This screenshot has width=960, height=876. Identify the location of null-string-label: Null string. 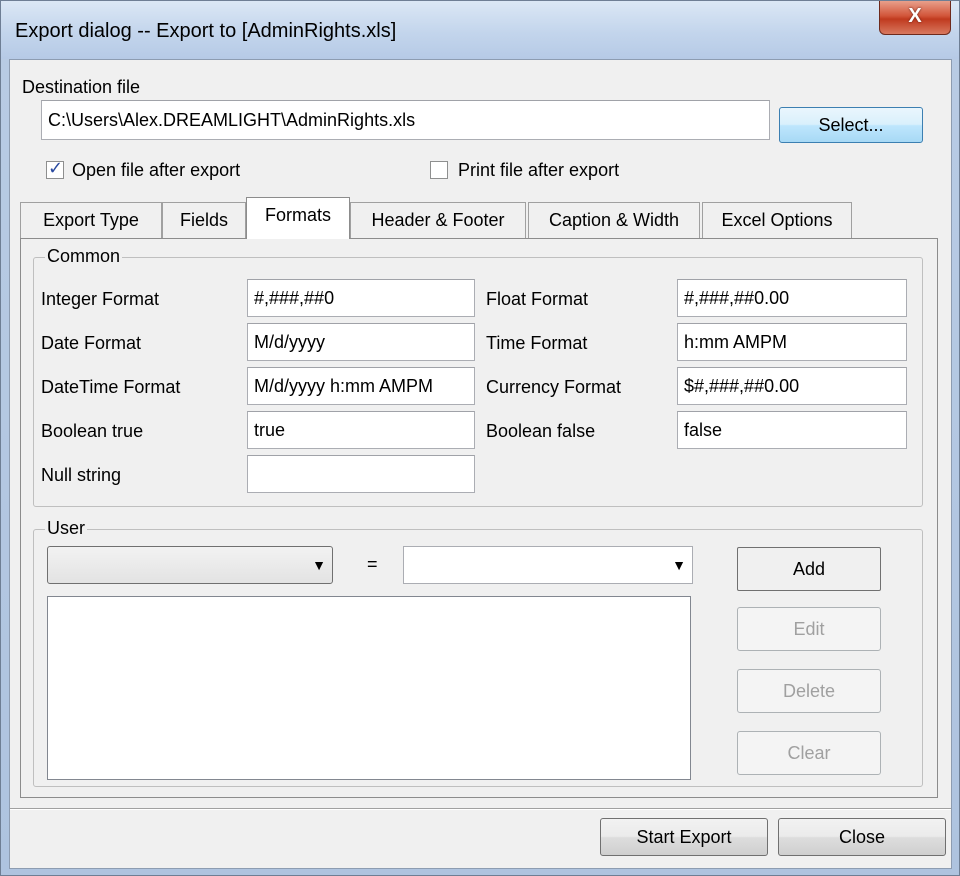
(81, 475).